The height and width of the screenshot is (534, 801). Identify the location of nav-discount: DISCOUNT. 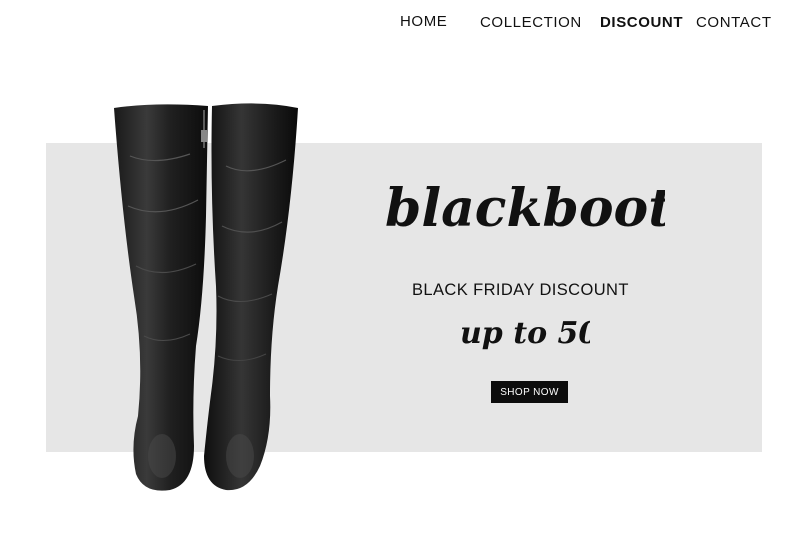
(641, 22).